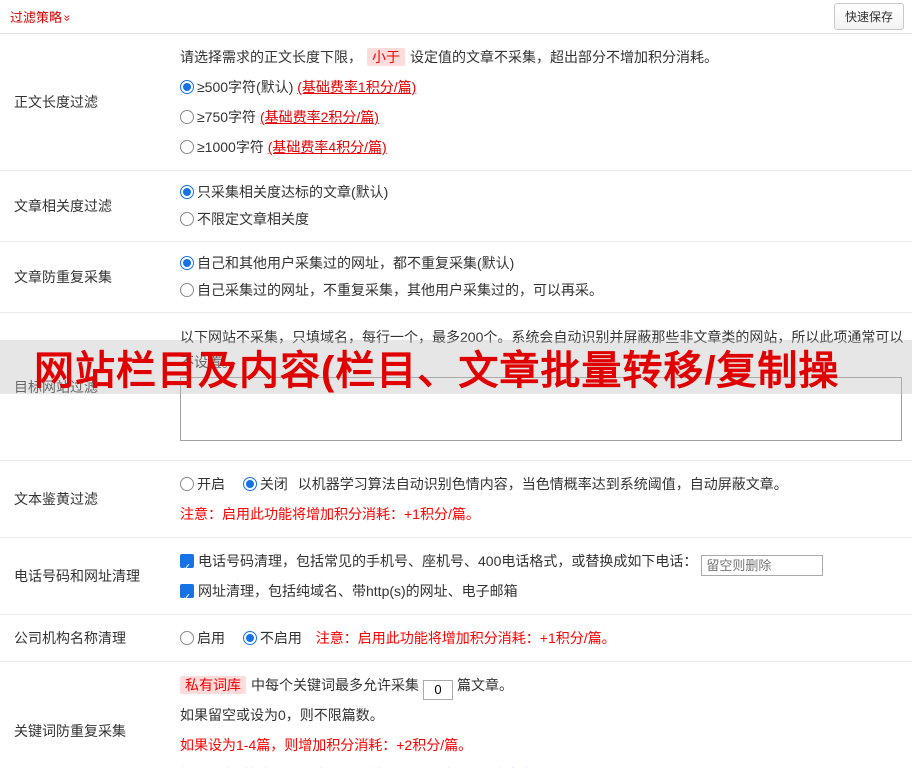  I want to click on porn-desc: 以机器学习算法自动识别色情内容，当色情概率达到系统阈值，自动屏蔽文章。, so click(542, 484).